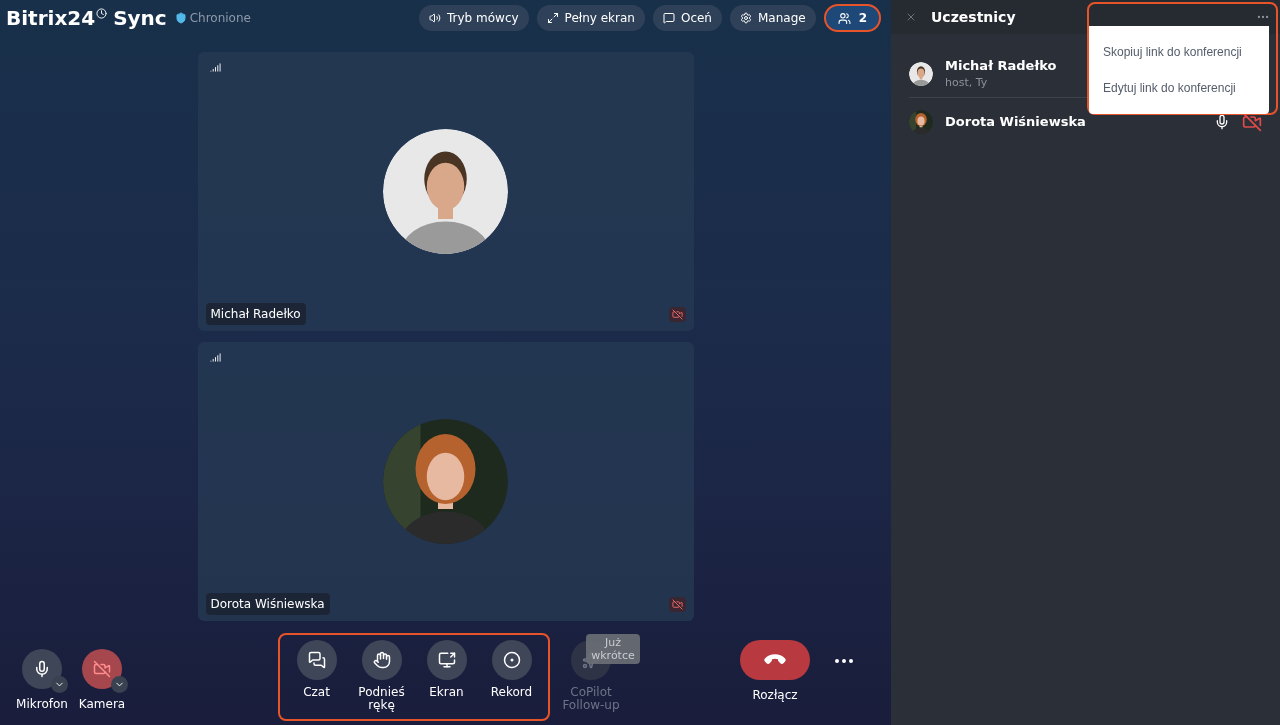 The width and height of the screenshot is (1280, 725). What do you see at coordinates (590, 18) in the screenshot?
I see `toolbar-button: Pełny ekran` at bounding box center [590, 18].